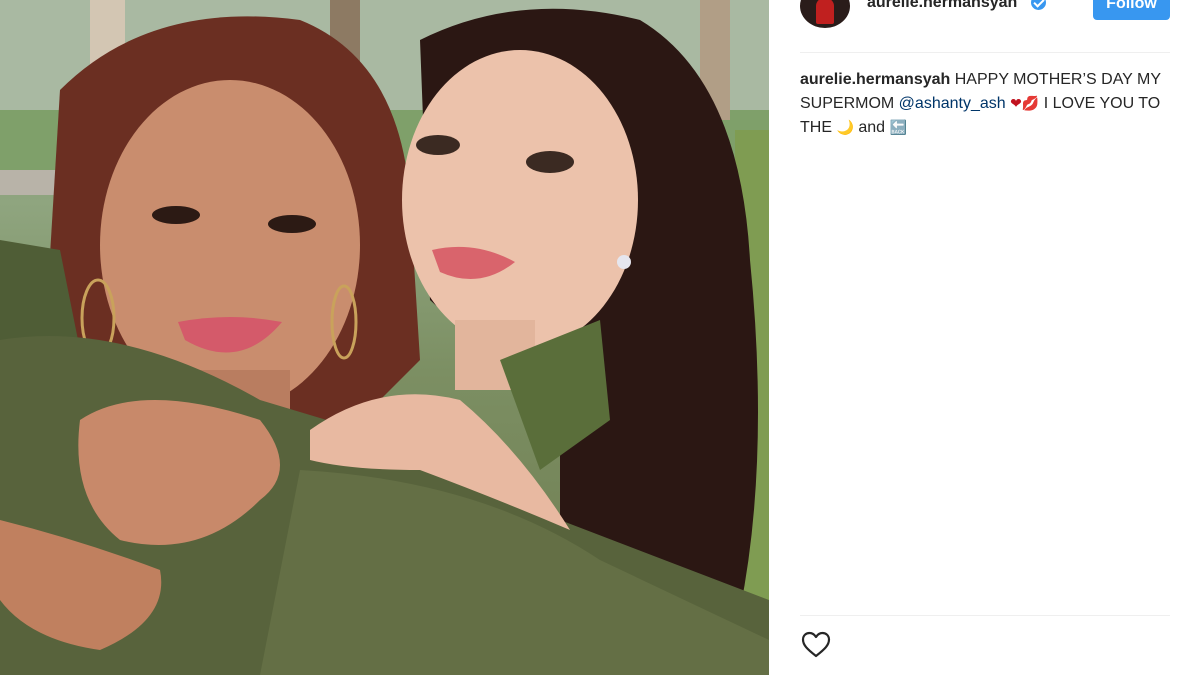 The width and height of the screenshot is (1200, 675). I want to click on caption-username-link: aurelie.hermansyah, so click(875, 79).